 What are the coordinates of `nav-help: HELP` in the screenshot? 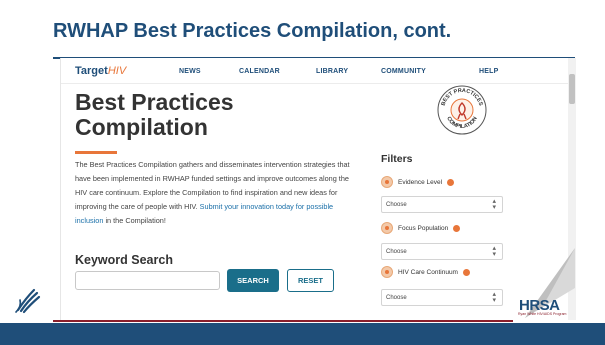 It's located at (488, 71).